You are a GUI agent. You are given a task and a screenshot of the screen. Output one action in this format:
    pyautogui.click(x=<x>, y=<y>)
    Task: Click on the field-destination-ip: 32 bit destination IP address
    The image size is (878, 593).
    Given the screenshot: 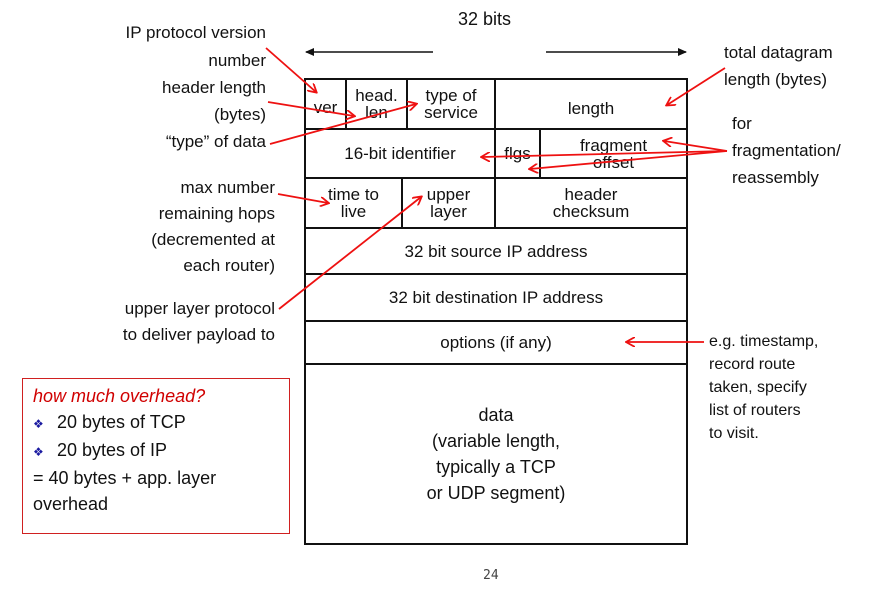 What is the action you would take?
    pyautogui.click(x=496, y=297)
    